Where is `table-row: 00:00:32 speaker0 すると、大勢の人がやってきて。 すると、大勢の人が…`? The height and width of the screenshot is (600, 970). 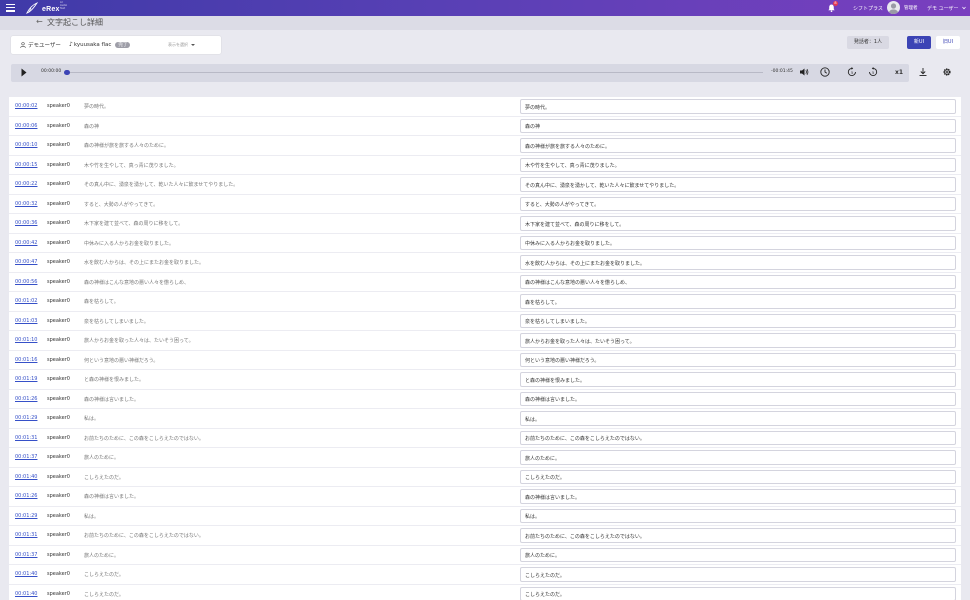
table-row: 00:00:32 speaker0 すると、大勢の人がやってきて。 すると、大勢の人が… is located at coordinates (485, 204).